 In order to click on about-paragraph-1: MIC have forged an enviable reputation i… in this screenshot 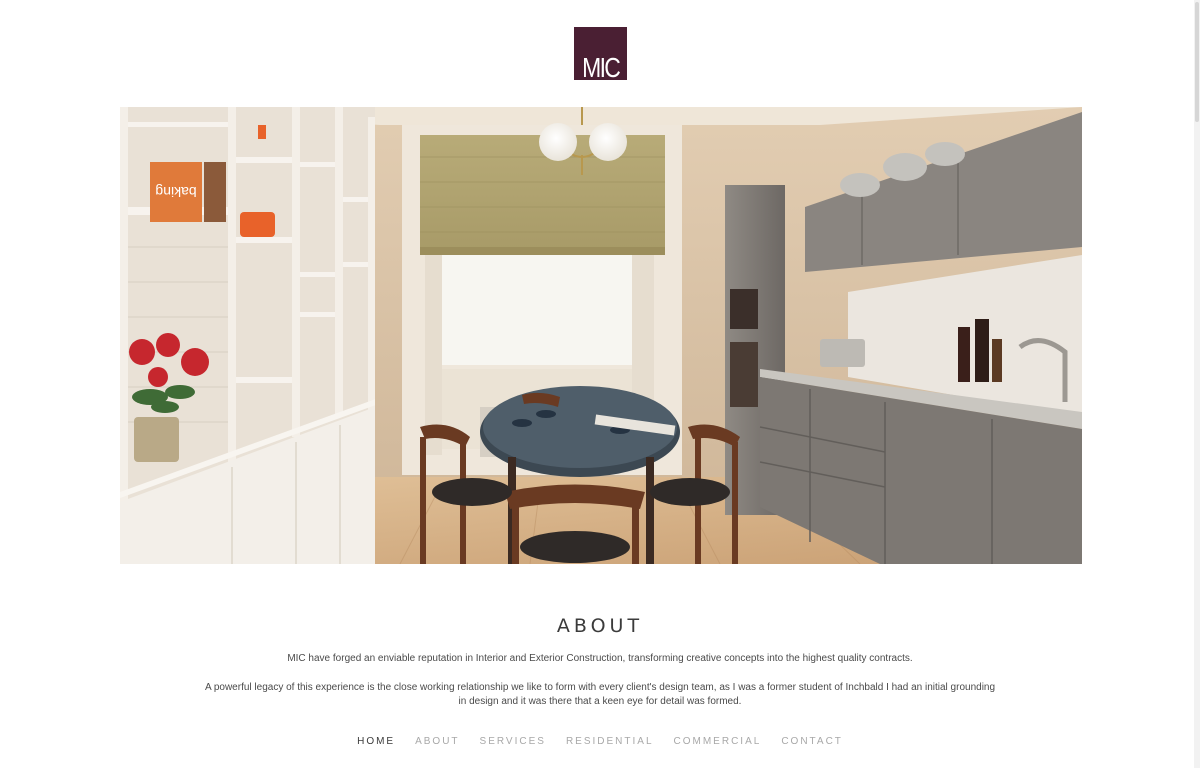, I will do `click(600, 658)`.